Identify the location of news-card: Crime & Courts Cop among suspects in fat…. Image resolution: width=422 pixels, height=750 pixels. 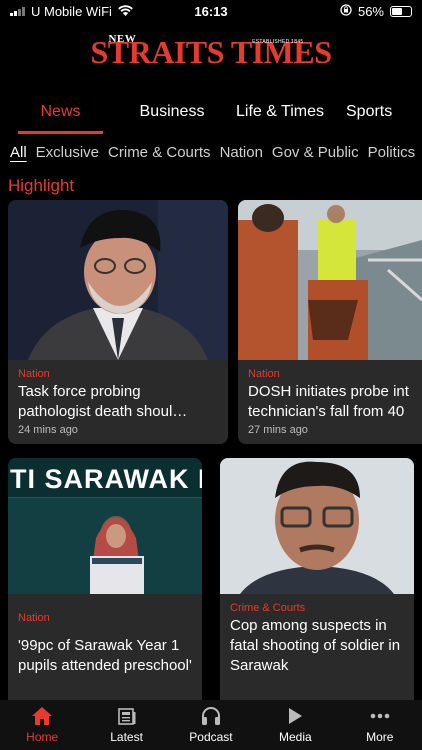
(317, 579).